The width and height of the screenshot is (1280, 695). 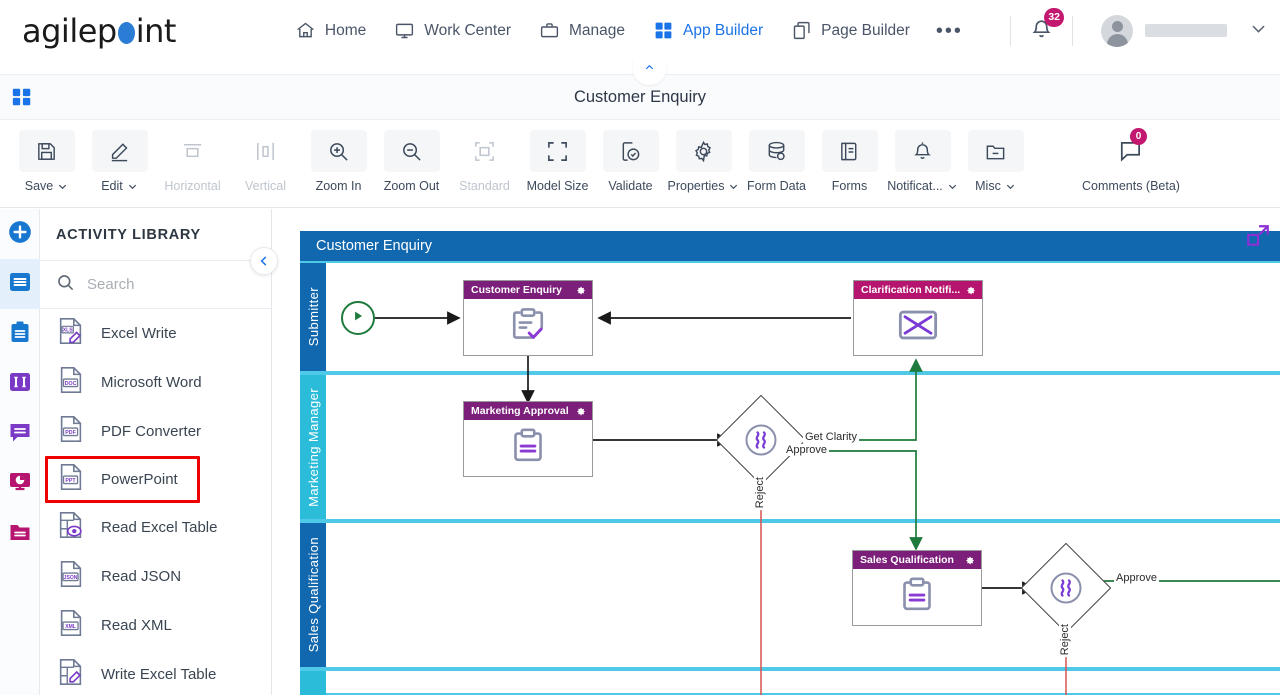 I want to click on activity-label: PowerPoint, so click(x=139, y=479).